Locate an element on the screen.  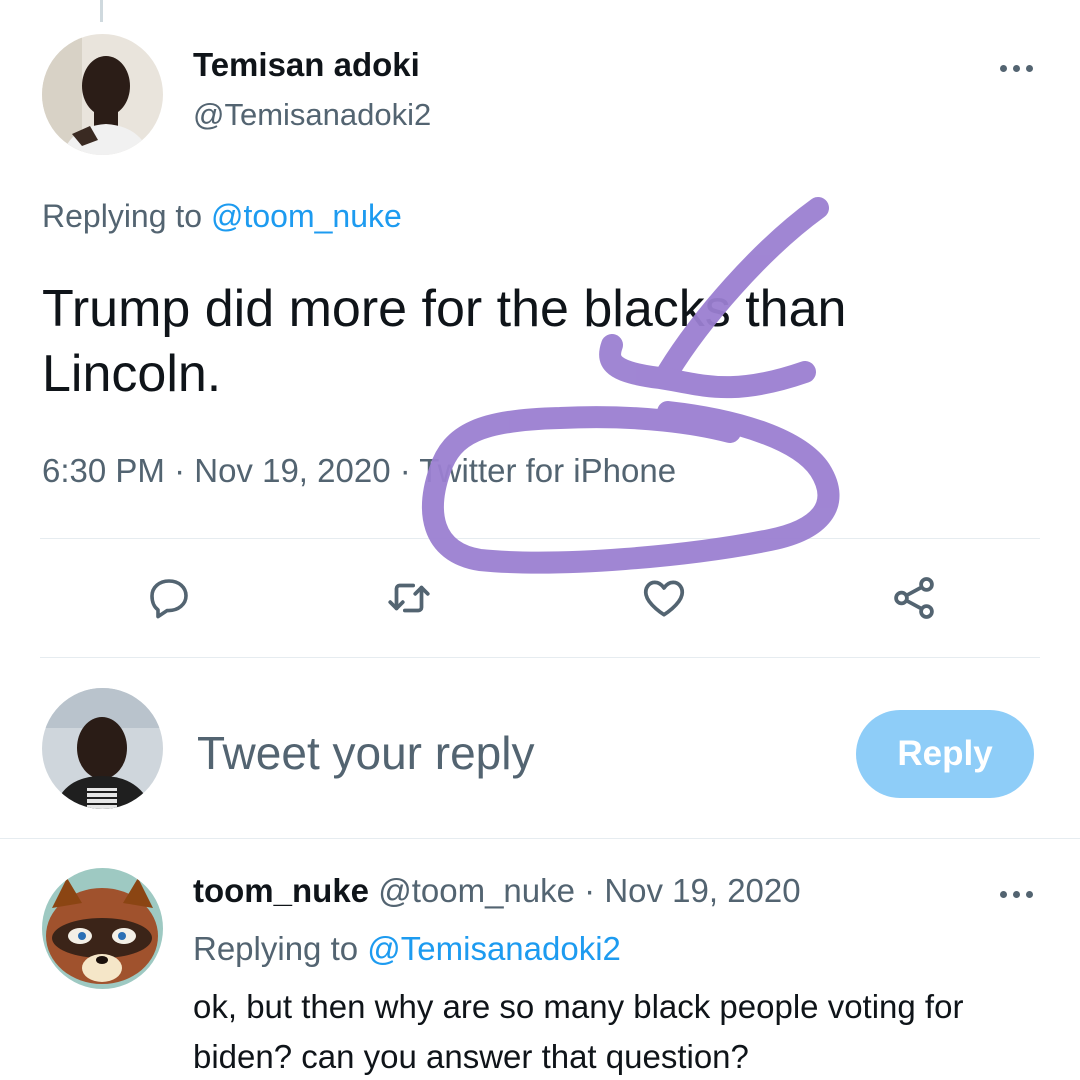
tweet-time: 6:30 PM is located at coordinates (103, 470).